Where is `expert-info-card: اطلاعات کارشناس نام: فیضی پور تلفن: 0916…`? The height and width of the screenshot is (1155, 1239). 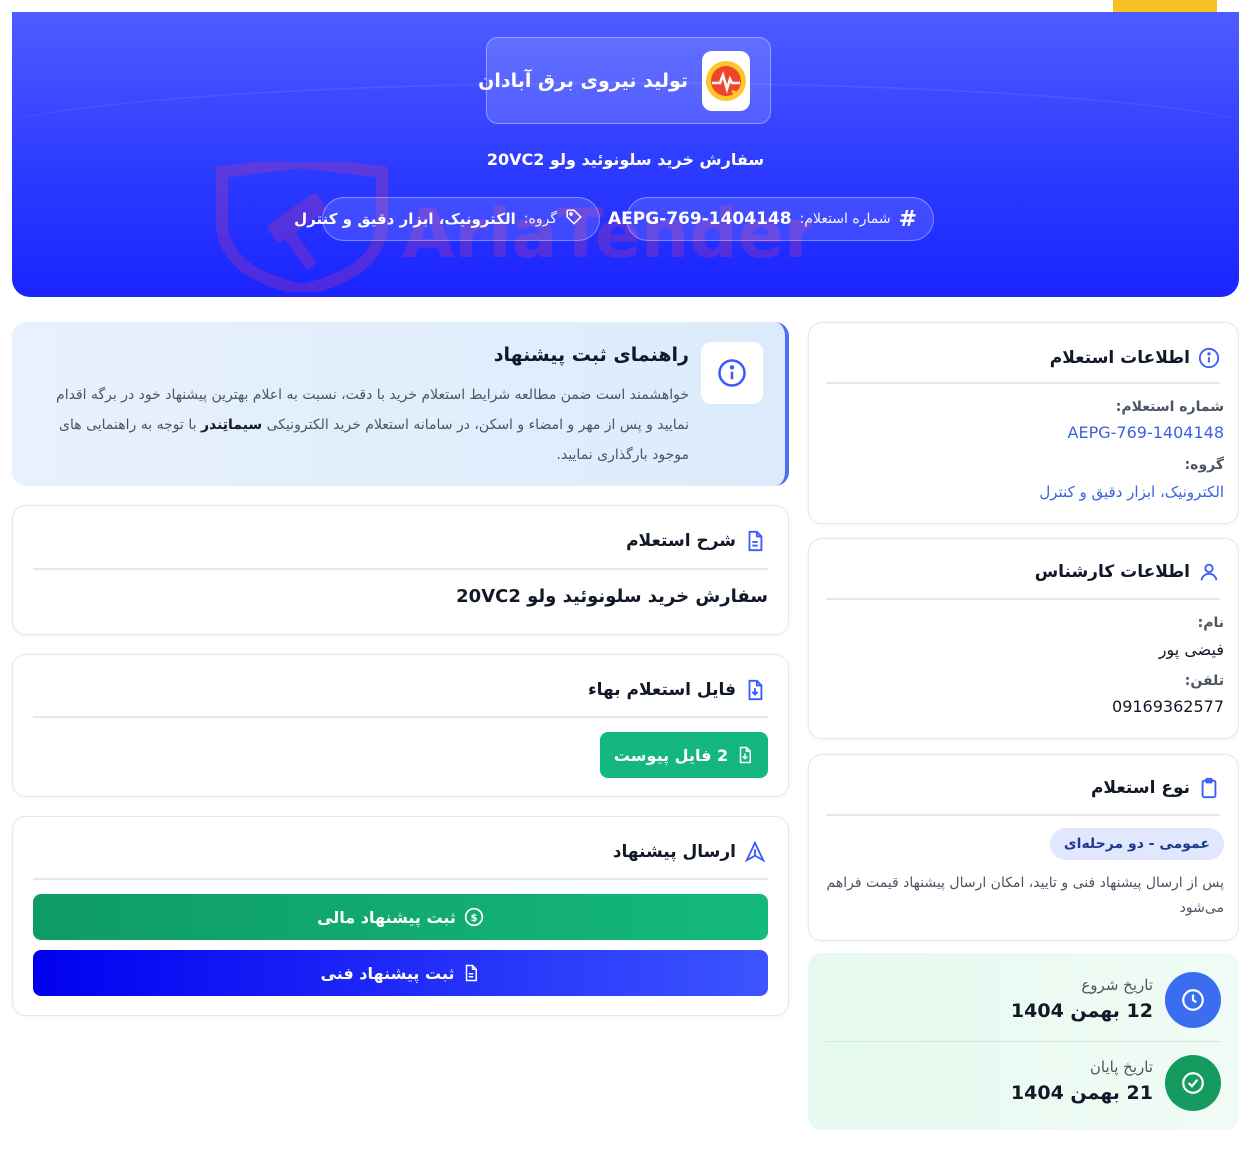
expert-info-card: اطلاعات کارشناس نام: فیضی پور تلفن: 0916… is located at coordinates (1023, 638).